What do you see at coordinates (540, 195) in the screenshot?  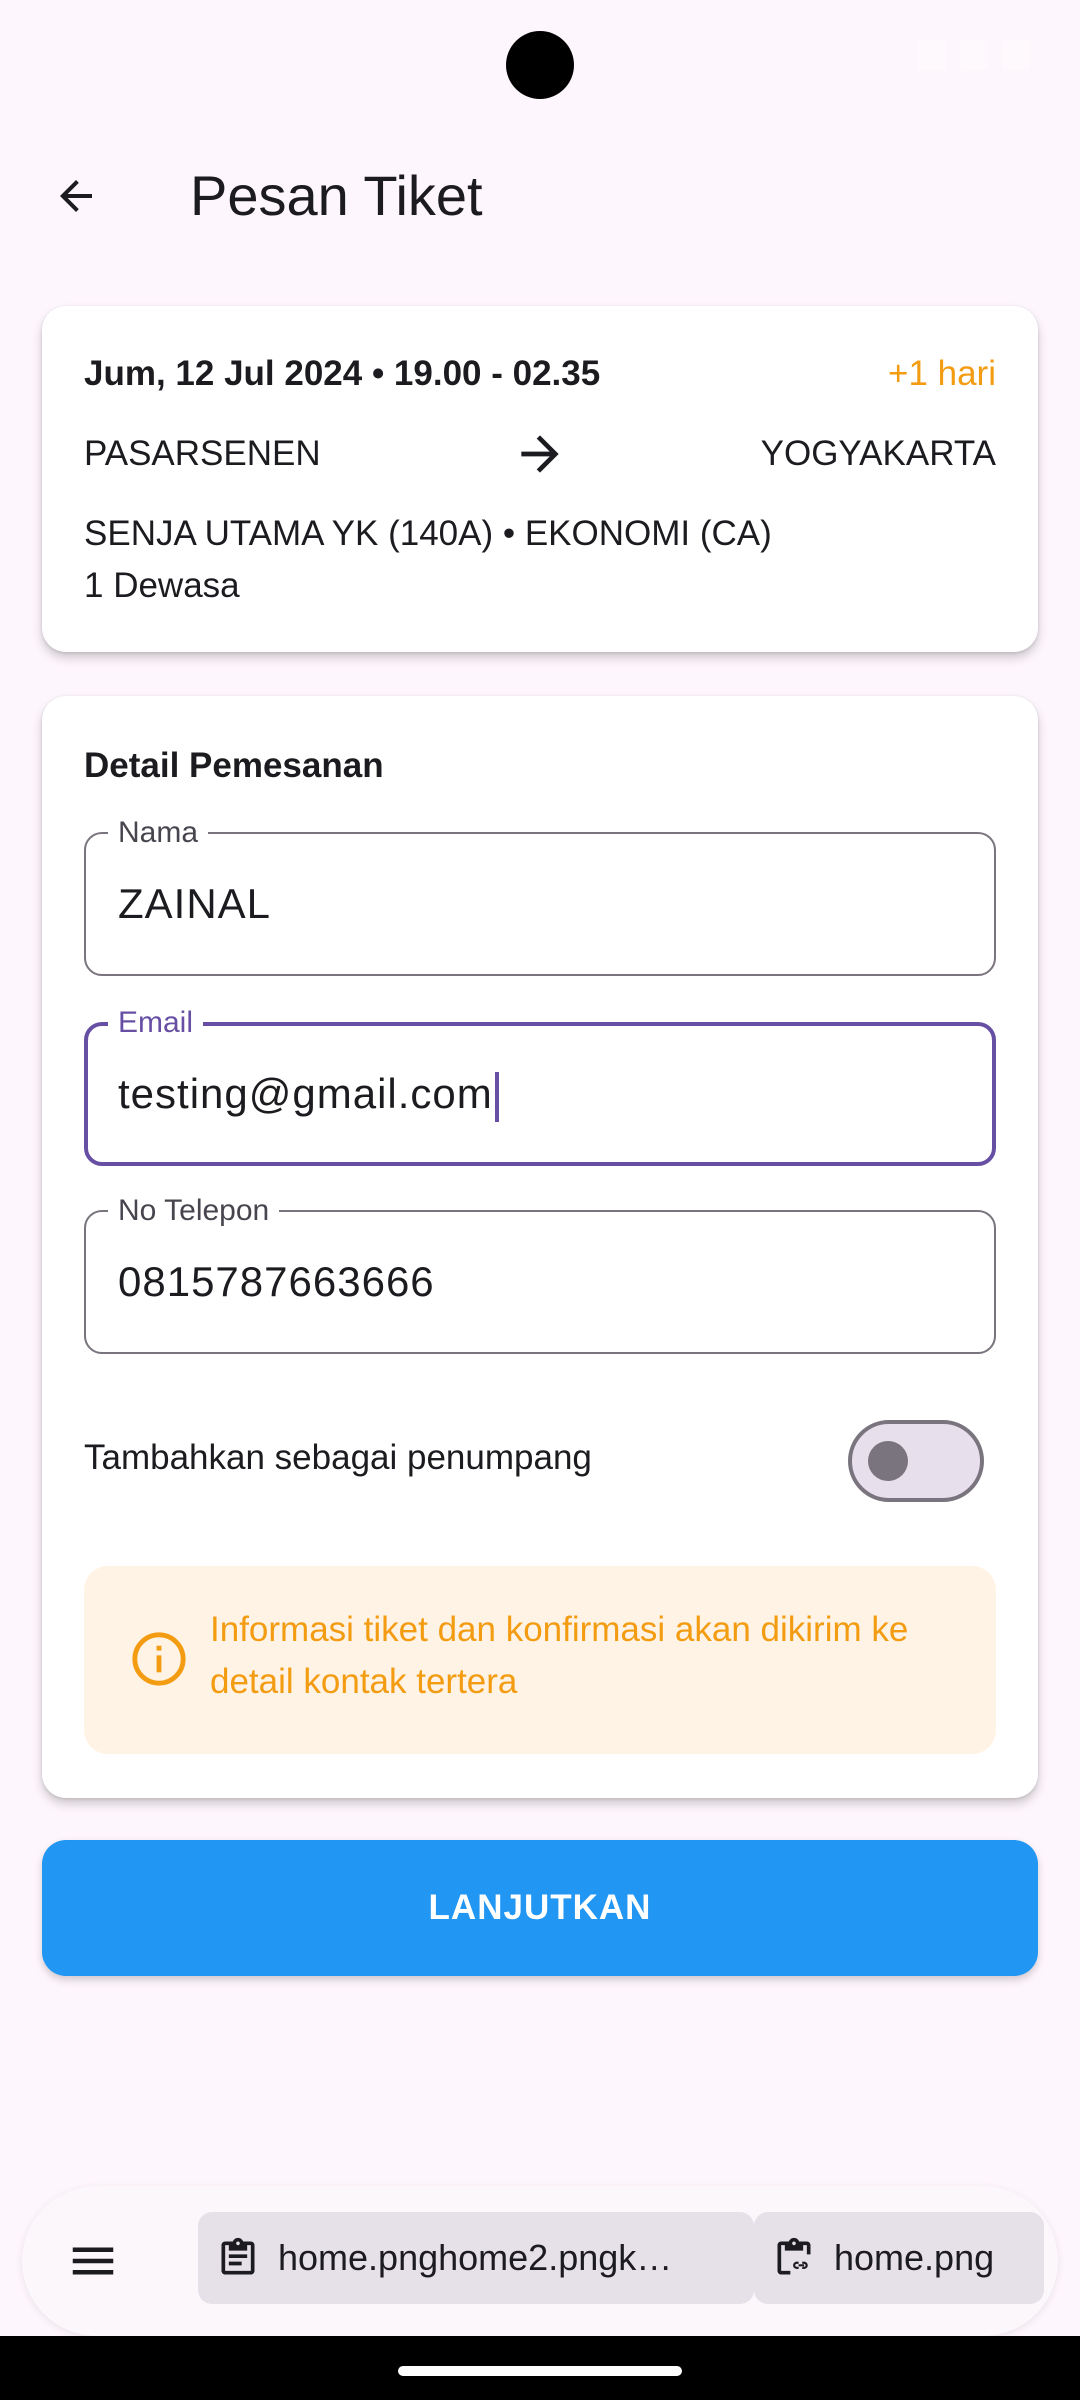 I see `app-bar: Pesan Tiket` at bounding box center [540, 195].